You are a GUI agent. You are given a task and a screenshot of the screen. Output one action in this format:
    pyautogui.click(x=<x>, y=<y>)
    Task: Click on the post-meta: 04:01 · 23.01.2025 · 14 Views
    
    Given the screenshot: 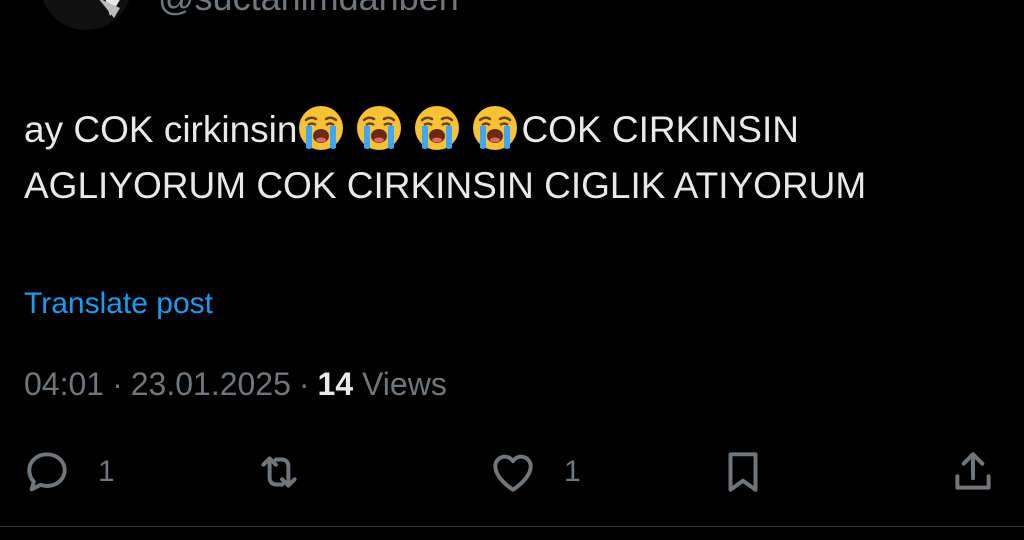 What is the action you would take?
    pyautogui.click(x=235, y=384)
    